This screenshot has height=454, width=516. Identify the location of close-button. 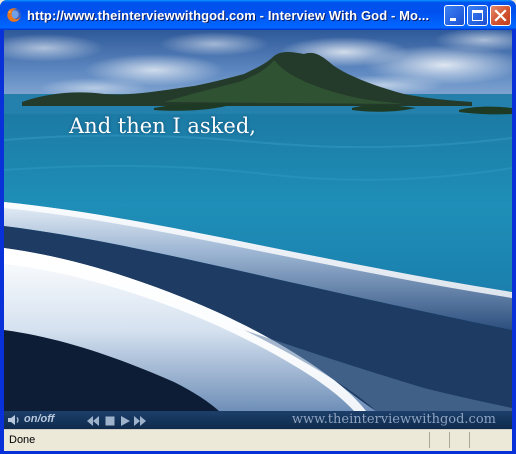
(500, 15).